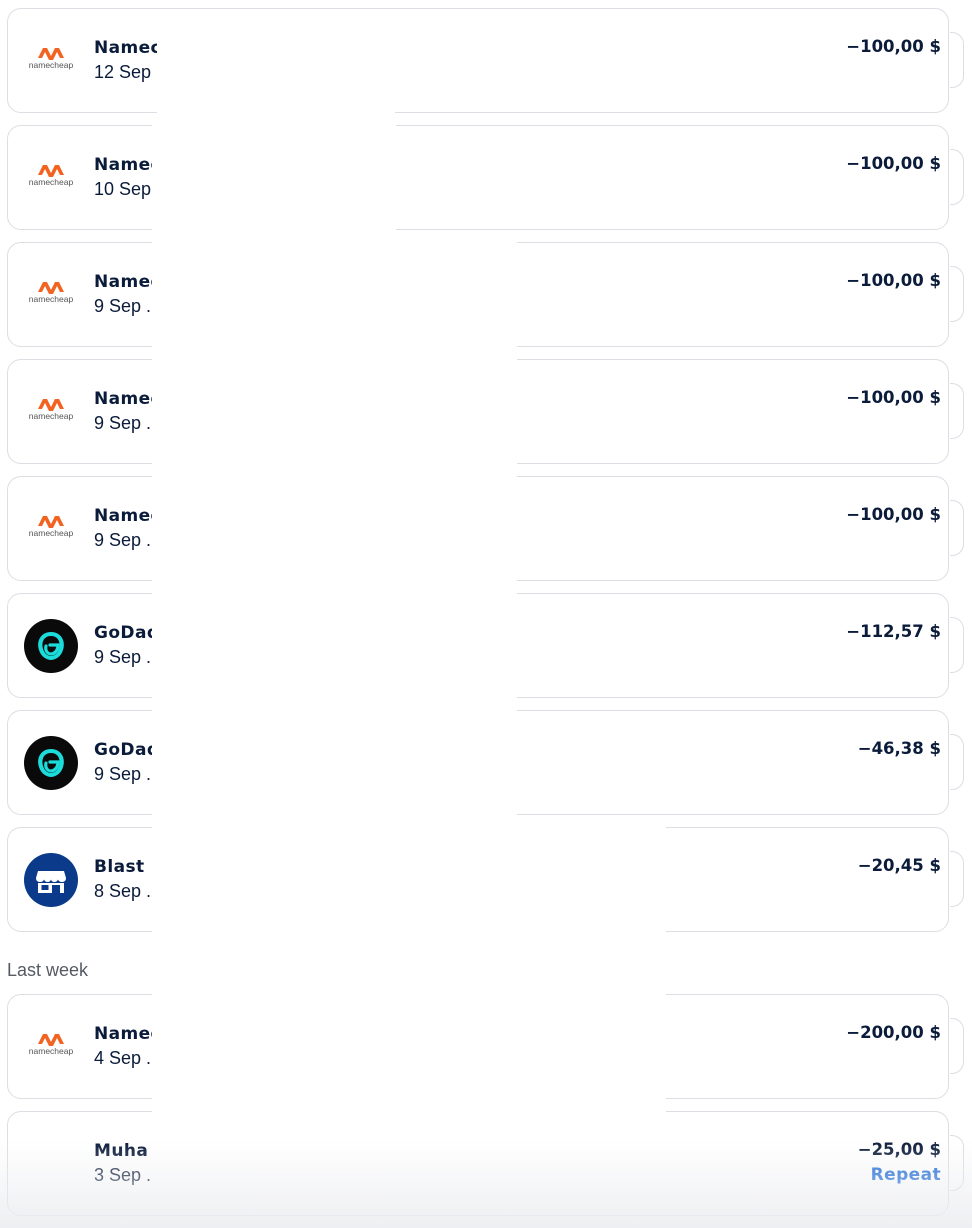  What do you see at coordinates (123, 1058) in the screenshot?
I see `transaction-date: 4 Sep .` at bounding box center [123, 1058].